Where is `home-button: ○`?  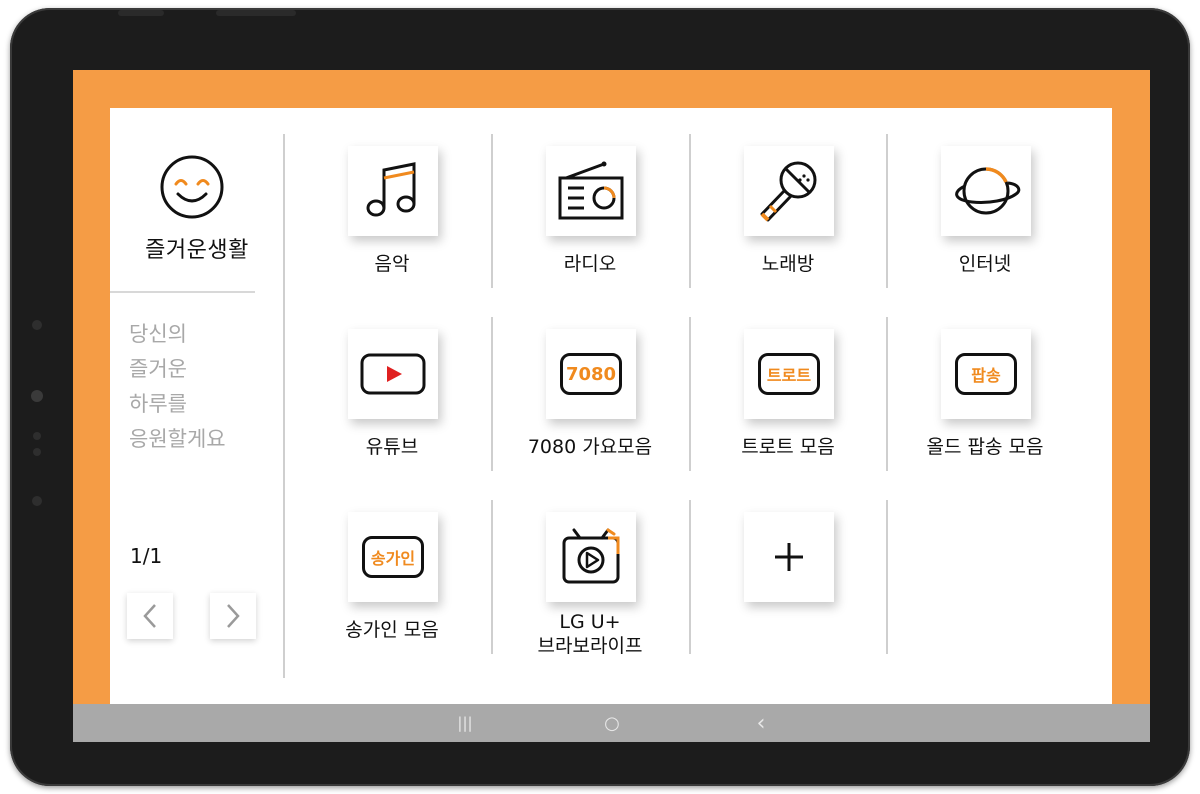 home-button: ○ is located at coordinates (612, 723).